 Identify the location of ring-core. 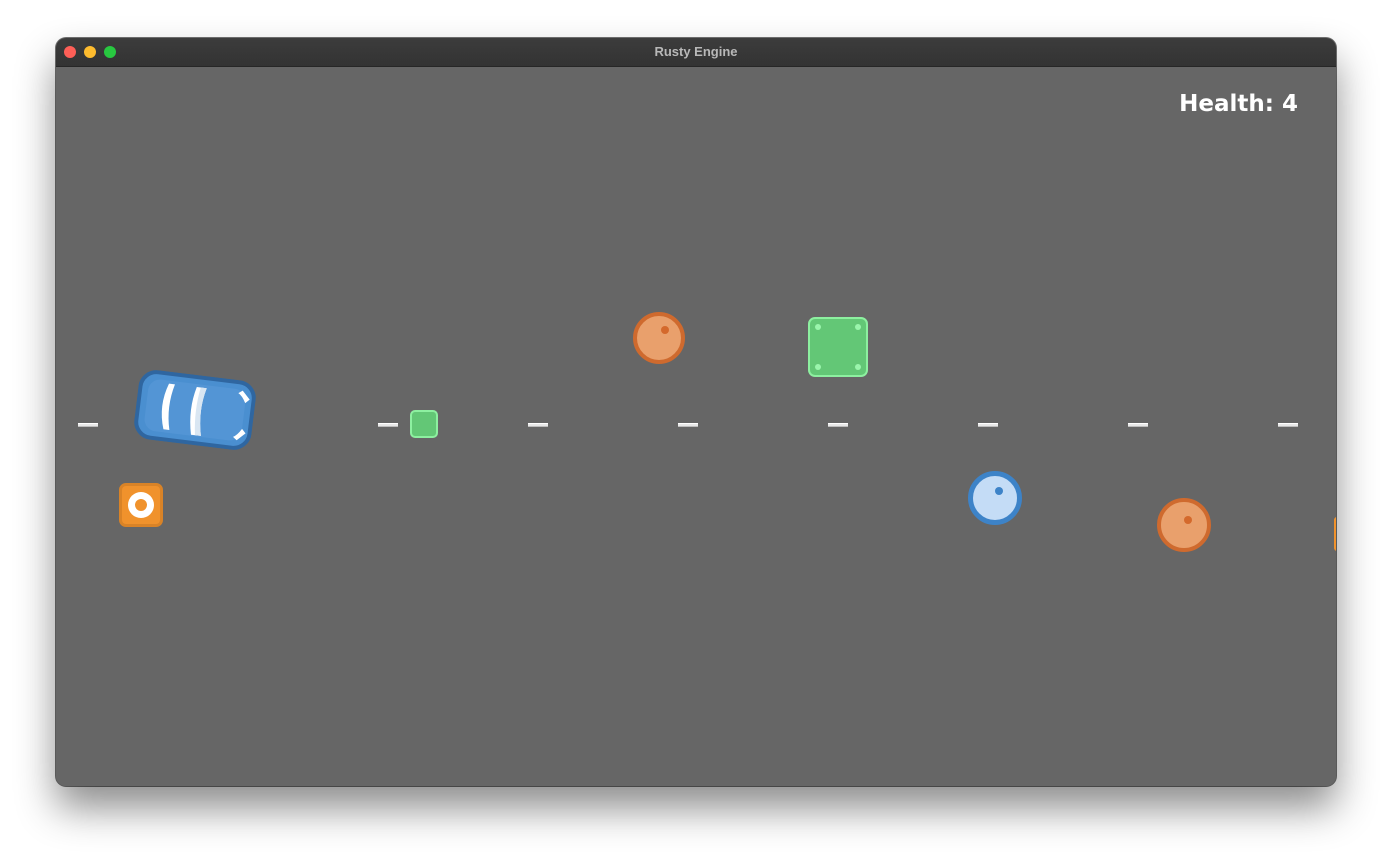
(141, 505).